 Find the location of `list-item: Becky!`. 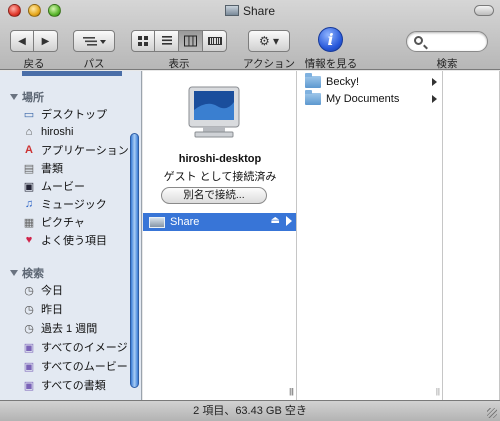

list-item: Becky! is located at coordinates (370, 82).